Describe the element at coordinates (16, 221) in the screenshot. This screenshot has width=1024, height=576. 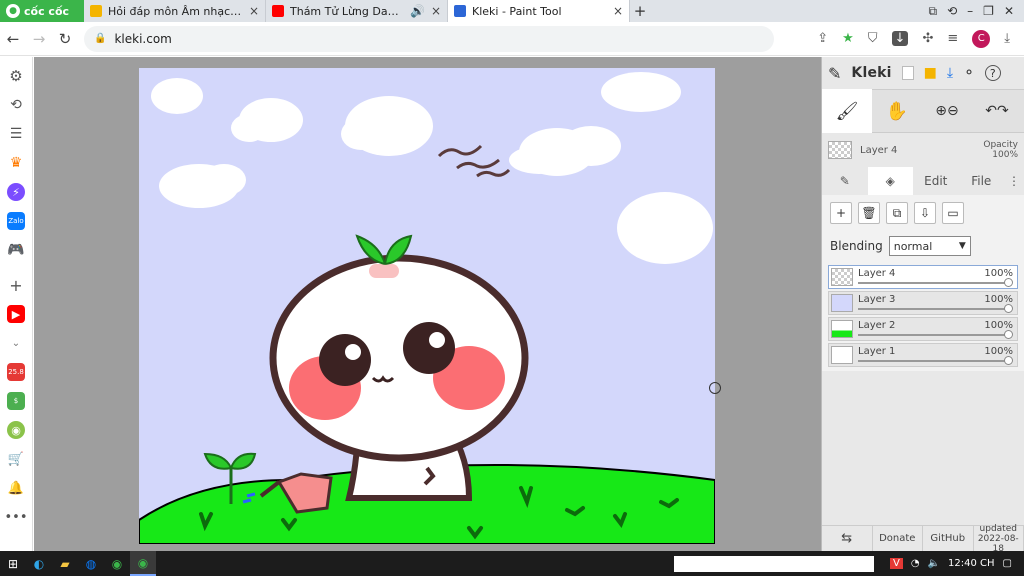
I see `zalo-icon: Zalo` at that location.